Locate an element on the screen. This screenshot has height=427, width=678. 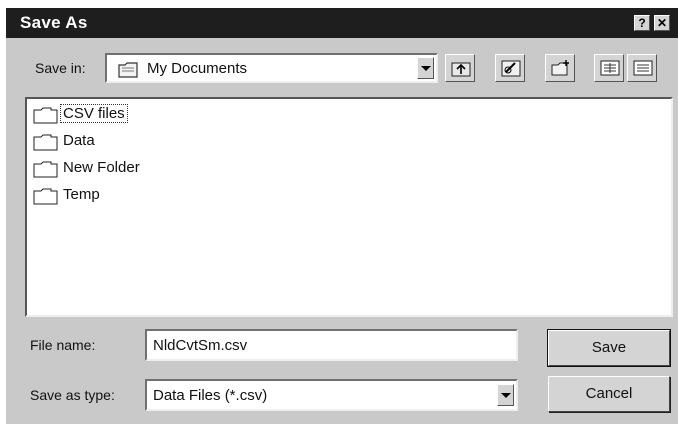
details-view-button is located at coordinates (642, 68).